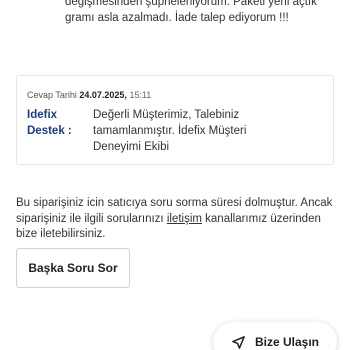  Describe the element at coordinates (131, 147) in the screenshot. I see `reply-text-line: Deneyimi Ekibi` at that location.